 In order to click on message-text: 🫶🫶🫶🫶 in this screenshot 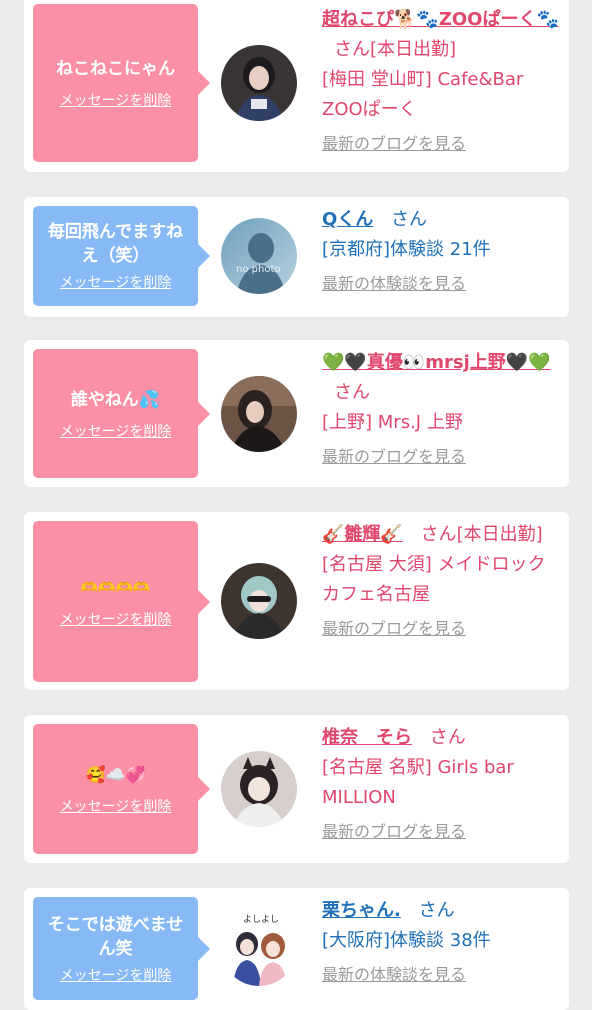, I will do `click(115, 587)`.